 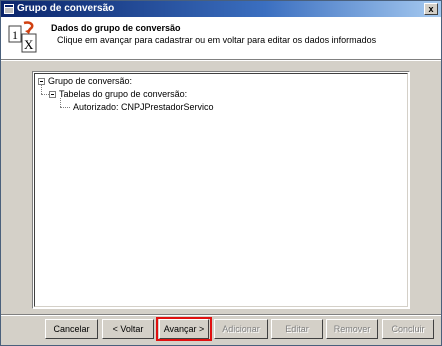 I want to click on window-title: Grupo de conversão, so click(x=66, y=8).